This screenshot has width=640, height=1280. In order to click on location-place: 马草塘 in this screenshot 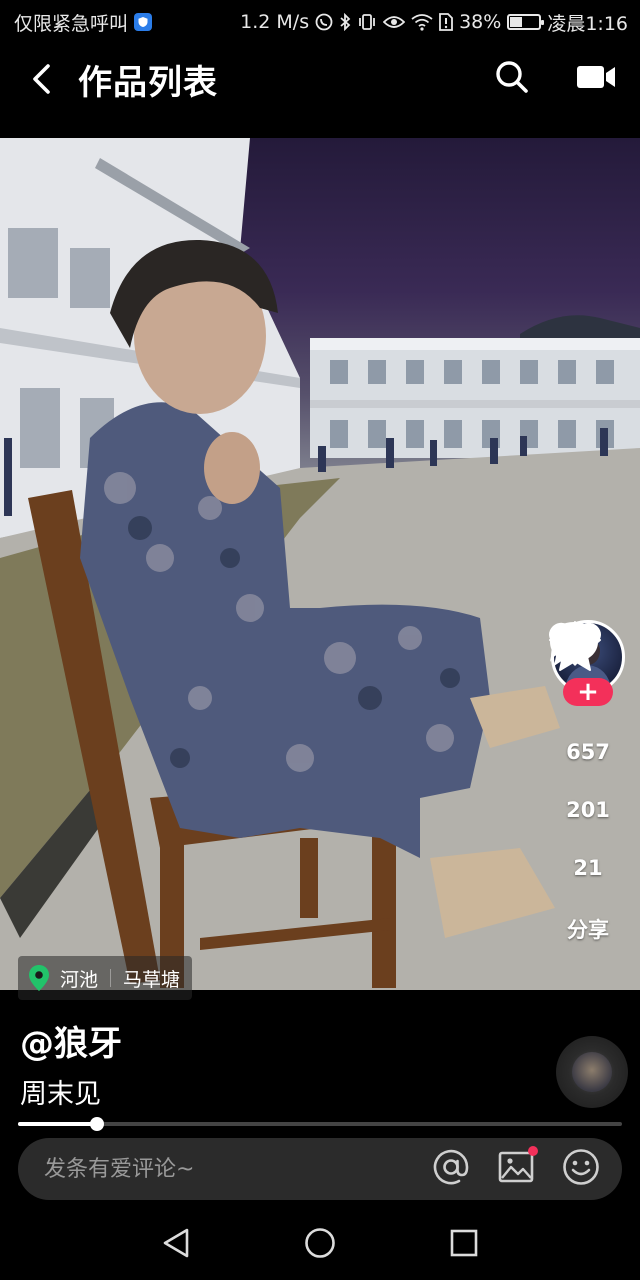, I will do `click(152, 979)`.